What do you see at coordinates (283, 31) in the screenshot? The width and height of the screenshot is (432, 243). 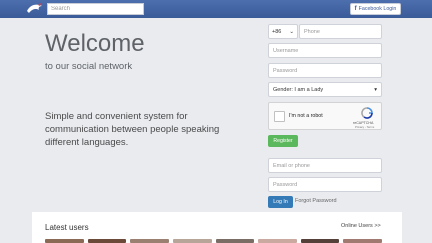 I see `country-code-select: +86 ⌄` at bounding box center [283, 31].